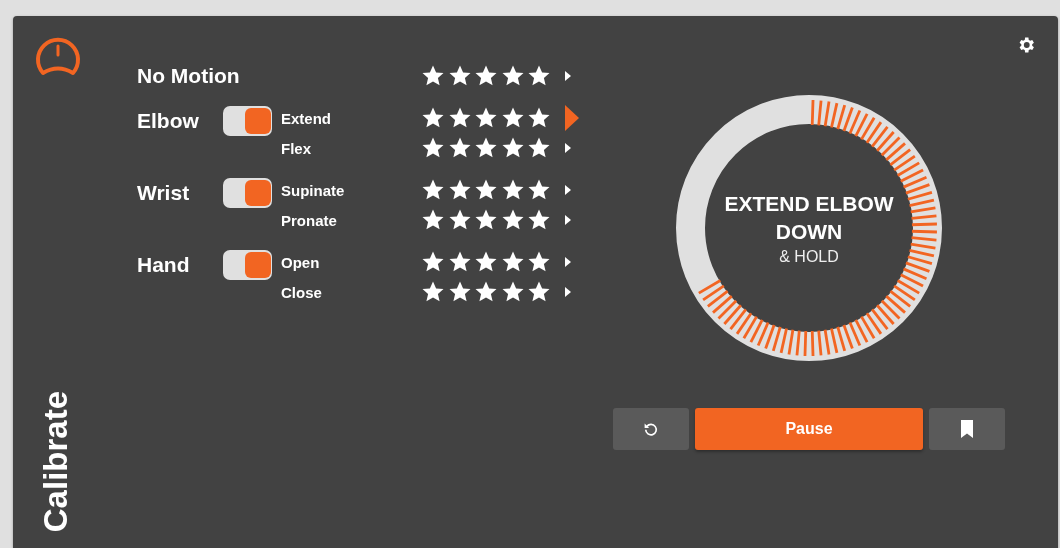 The height and width of the screenshot is (548, 1060). What do you see at coordinates (809, 429) in the screenshot?
I see `pause-button: Pause` at bounding box center [809, 429].